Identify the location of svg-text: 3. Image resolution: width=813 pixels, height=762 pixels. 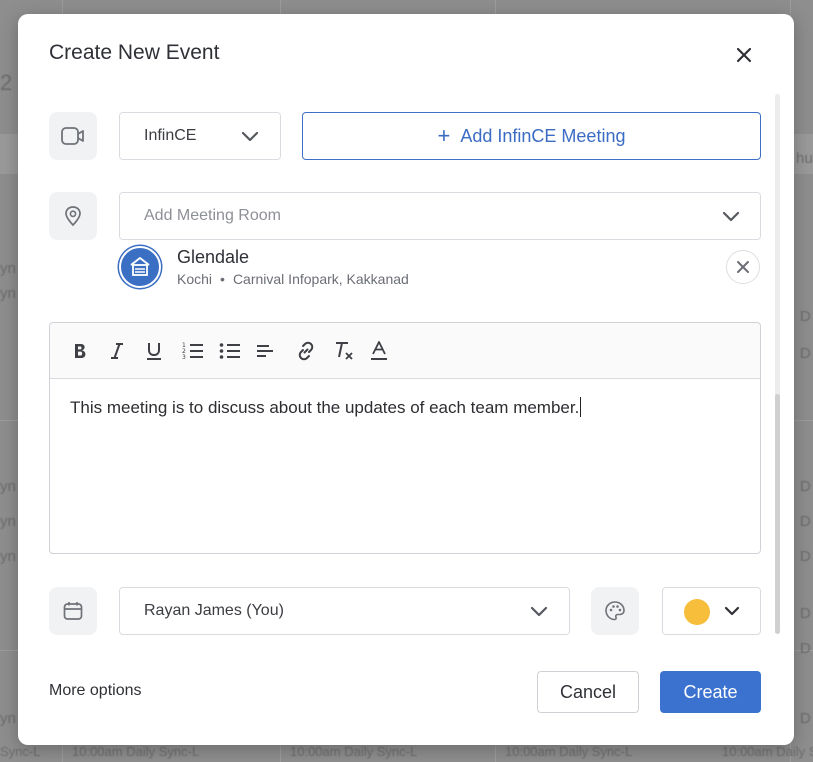
(184, 357).